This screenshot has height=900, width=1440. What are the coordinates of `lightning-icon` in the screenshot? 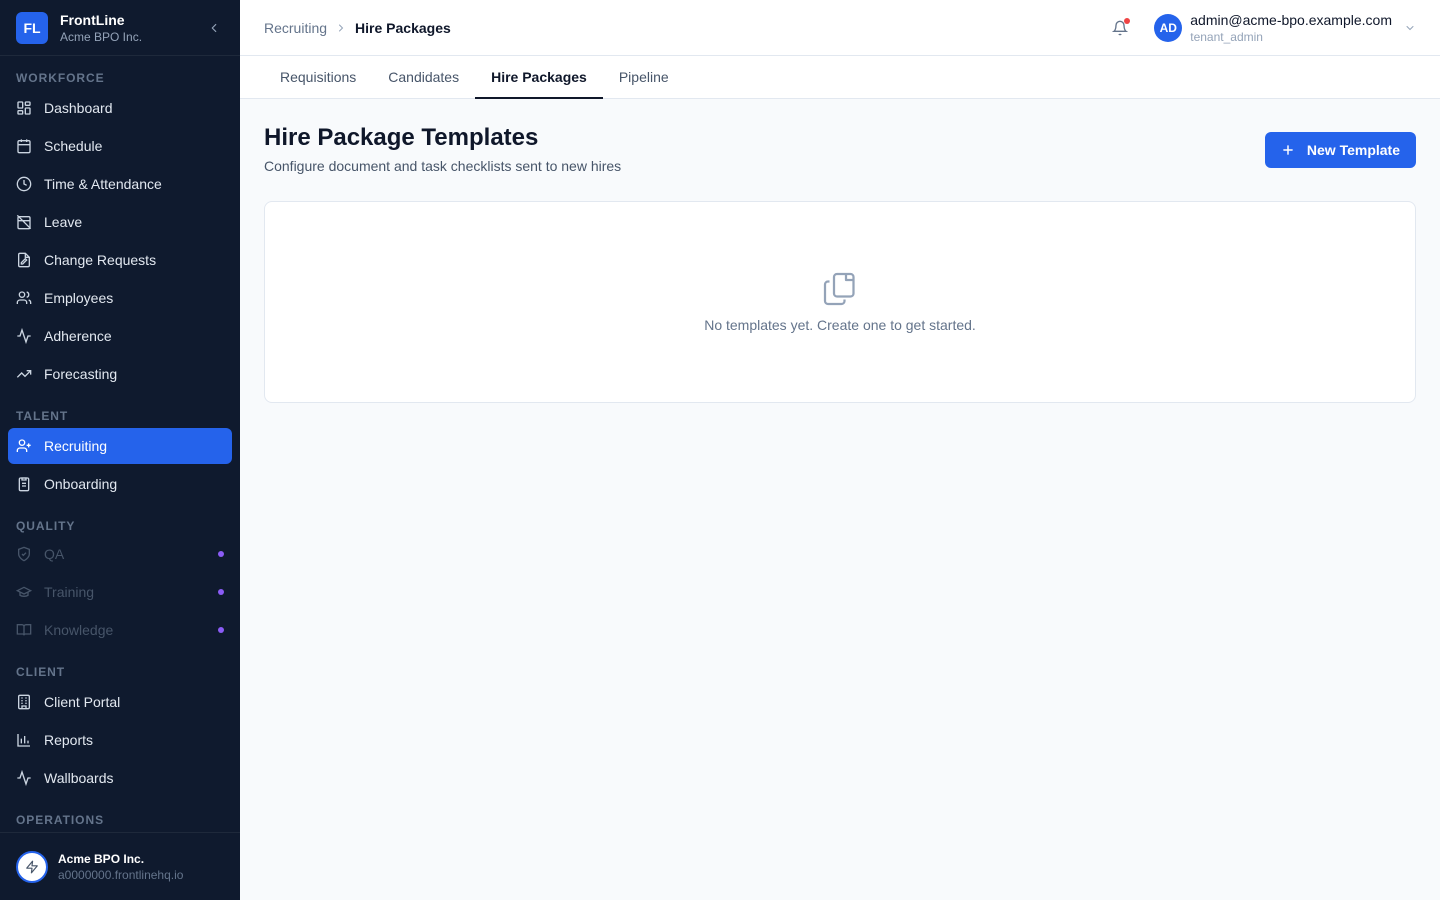 It's located at (32, 866).